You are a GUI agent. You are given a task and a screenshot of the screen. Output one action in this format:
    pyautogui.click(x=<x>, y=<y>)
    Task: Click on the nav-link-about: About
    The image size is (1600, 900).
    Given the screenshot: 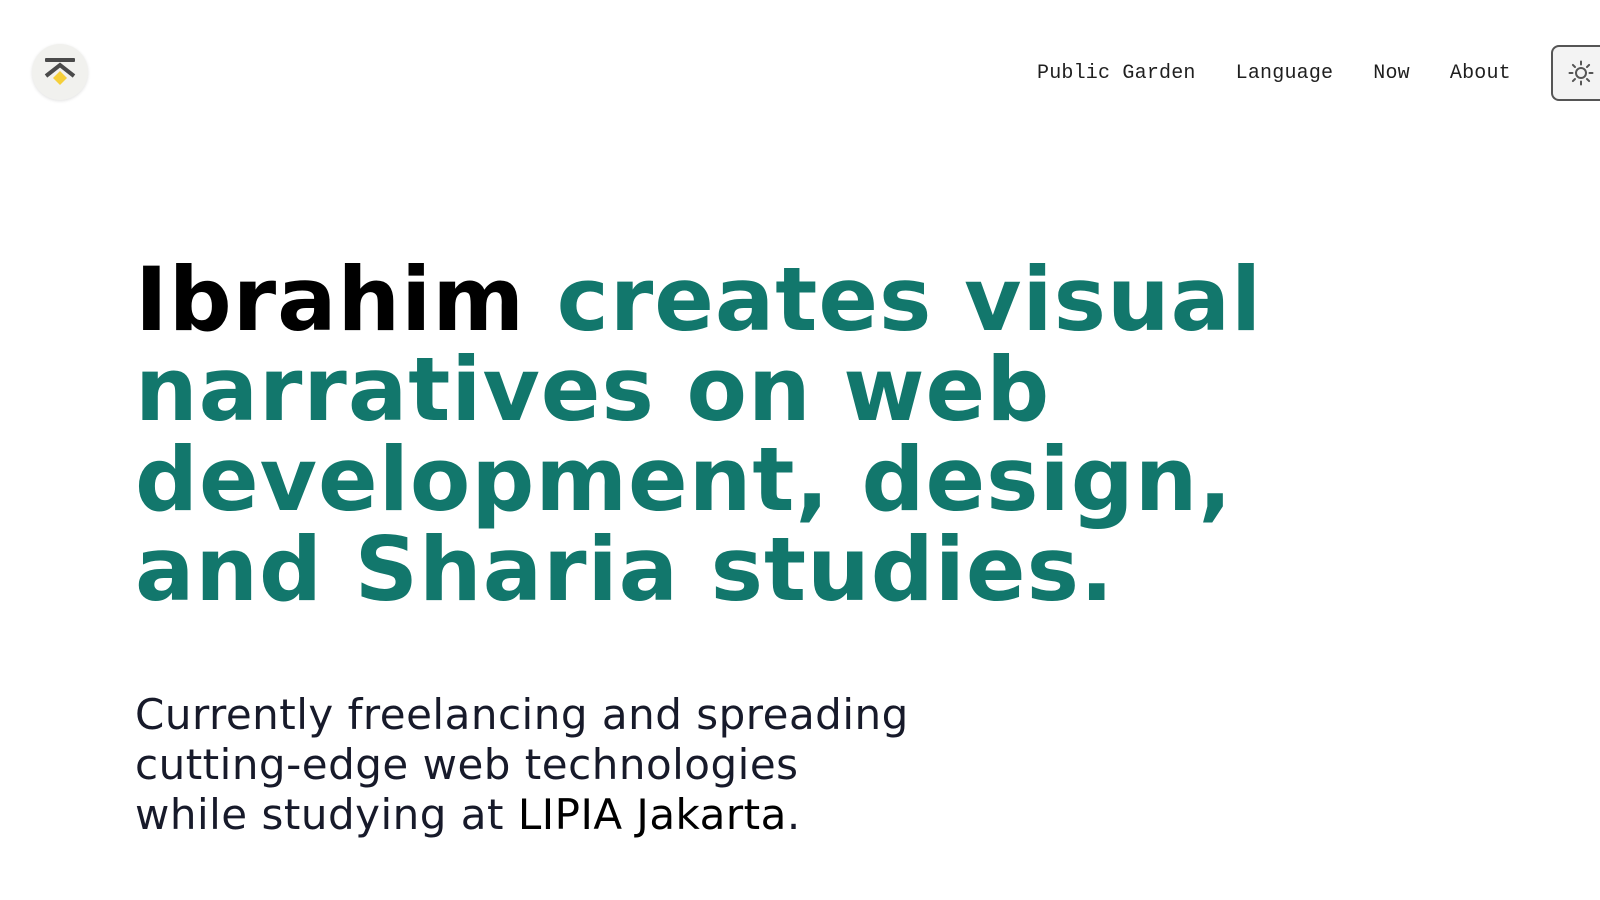 What is the action you would take?
    pyautogui.click(x=1480, y=73)
    